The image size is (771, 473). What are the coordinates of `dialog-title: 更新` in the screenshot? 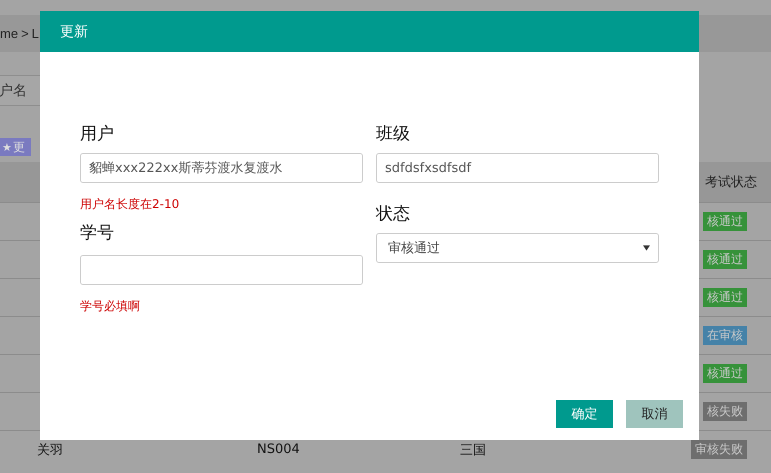 It's located at (74, 31).